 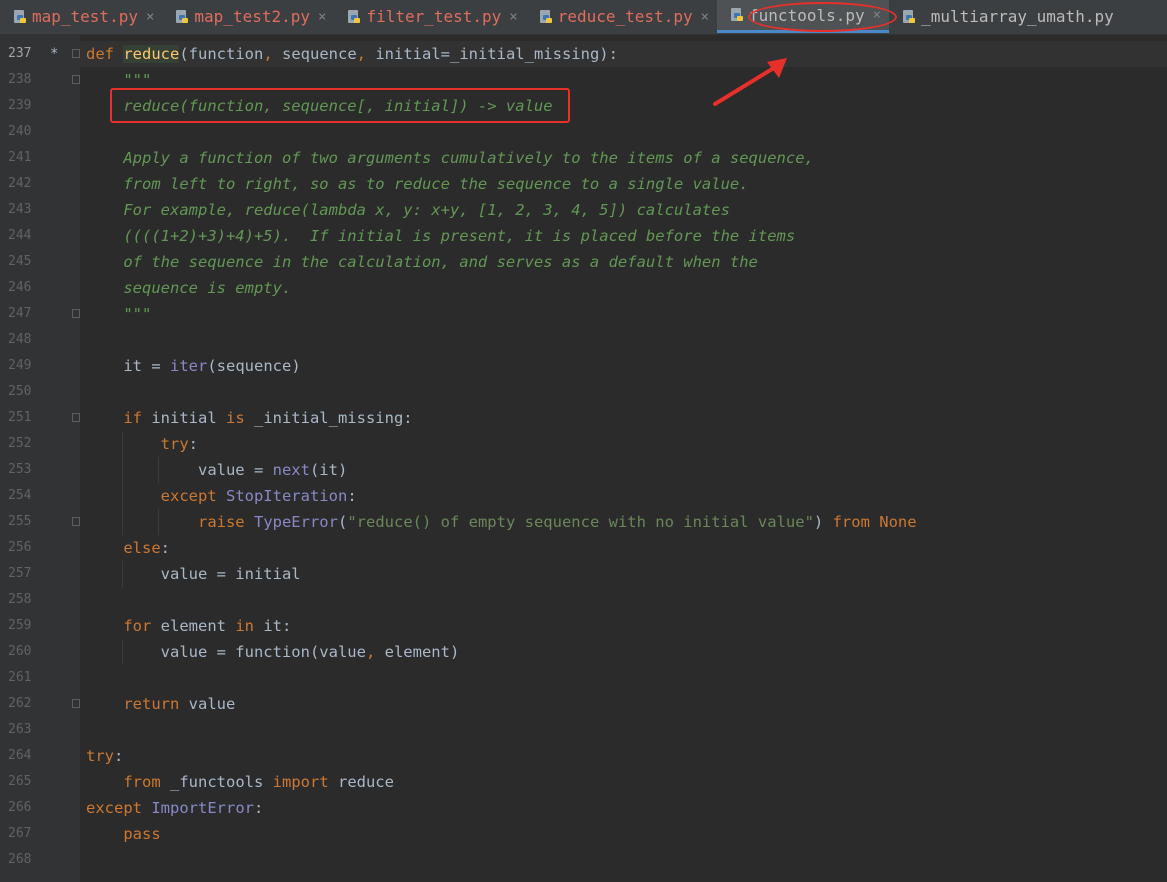 What do you see at coordinates (623, 418) in the screenshot?
I see `code-line: if initial is _initial_missing:` at bounding box center [623, 418].